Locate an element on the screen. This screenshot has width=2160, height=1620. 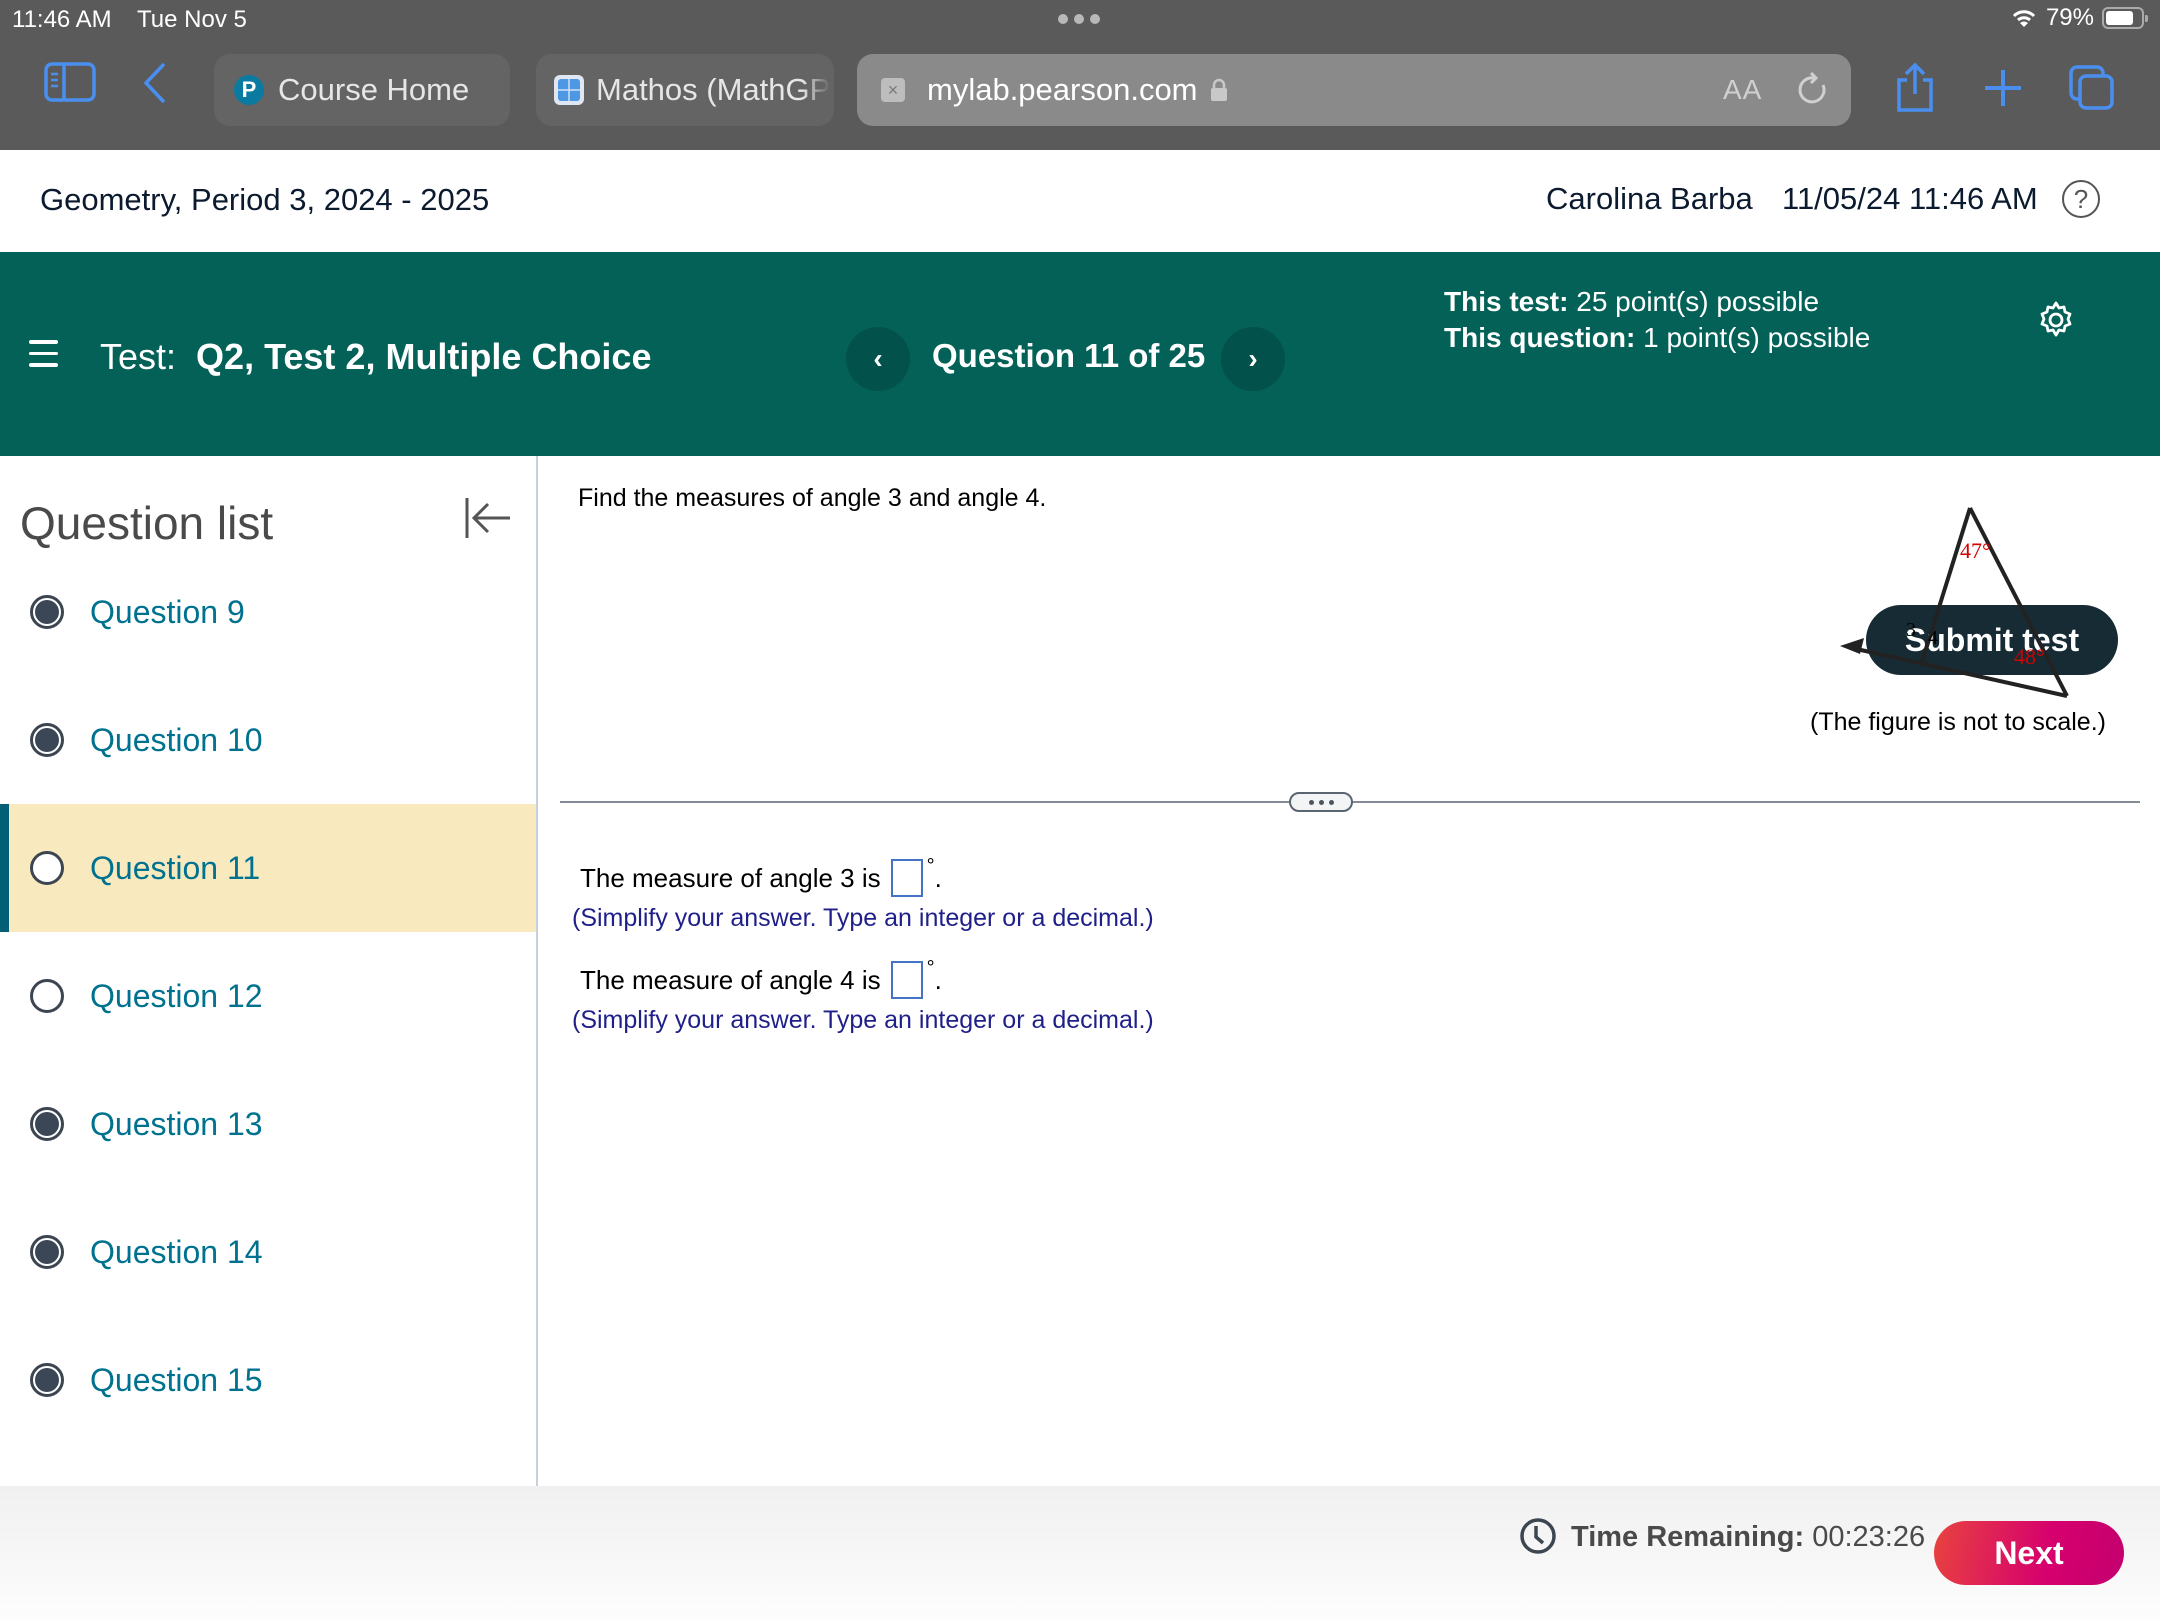
ray-arrowhead is located at coordinates (1852, 646).